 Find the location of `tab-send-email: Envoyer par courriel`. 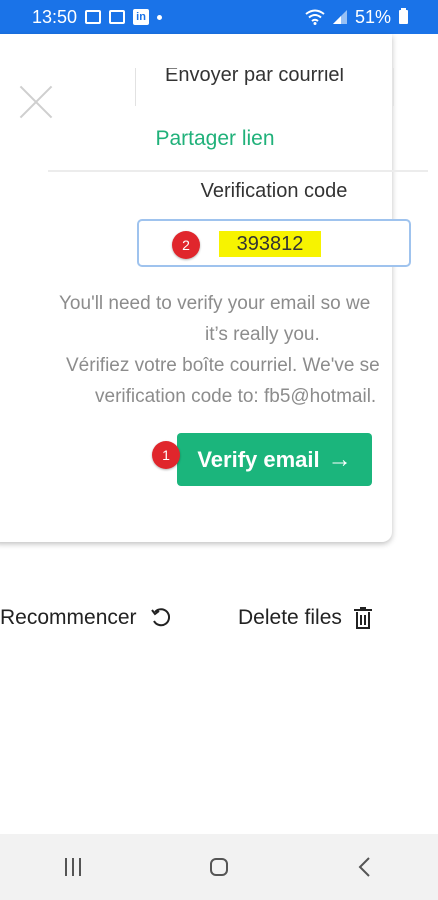

tab-send-email: Envoyer par courriel is located at coordinates (264, 87).